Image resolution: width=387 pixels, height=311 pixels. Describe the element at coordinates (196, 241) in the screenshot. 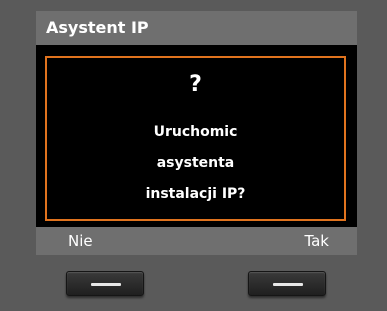

I see `softkey-bar: Nie Tak` at that location.